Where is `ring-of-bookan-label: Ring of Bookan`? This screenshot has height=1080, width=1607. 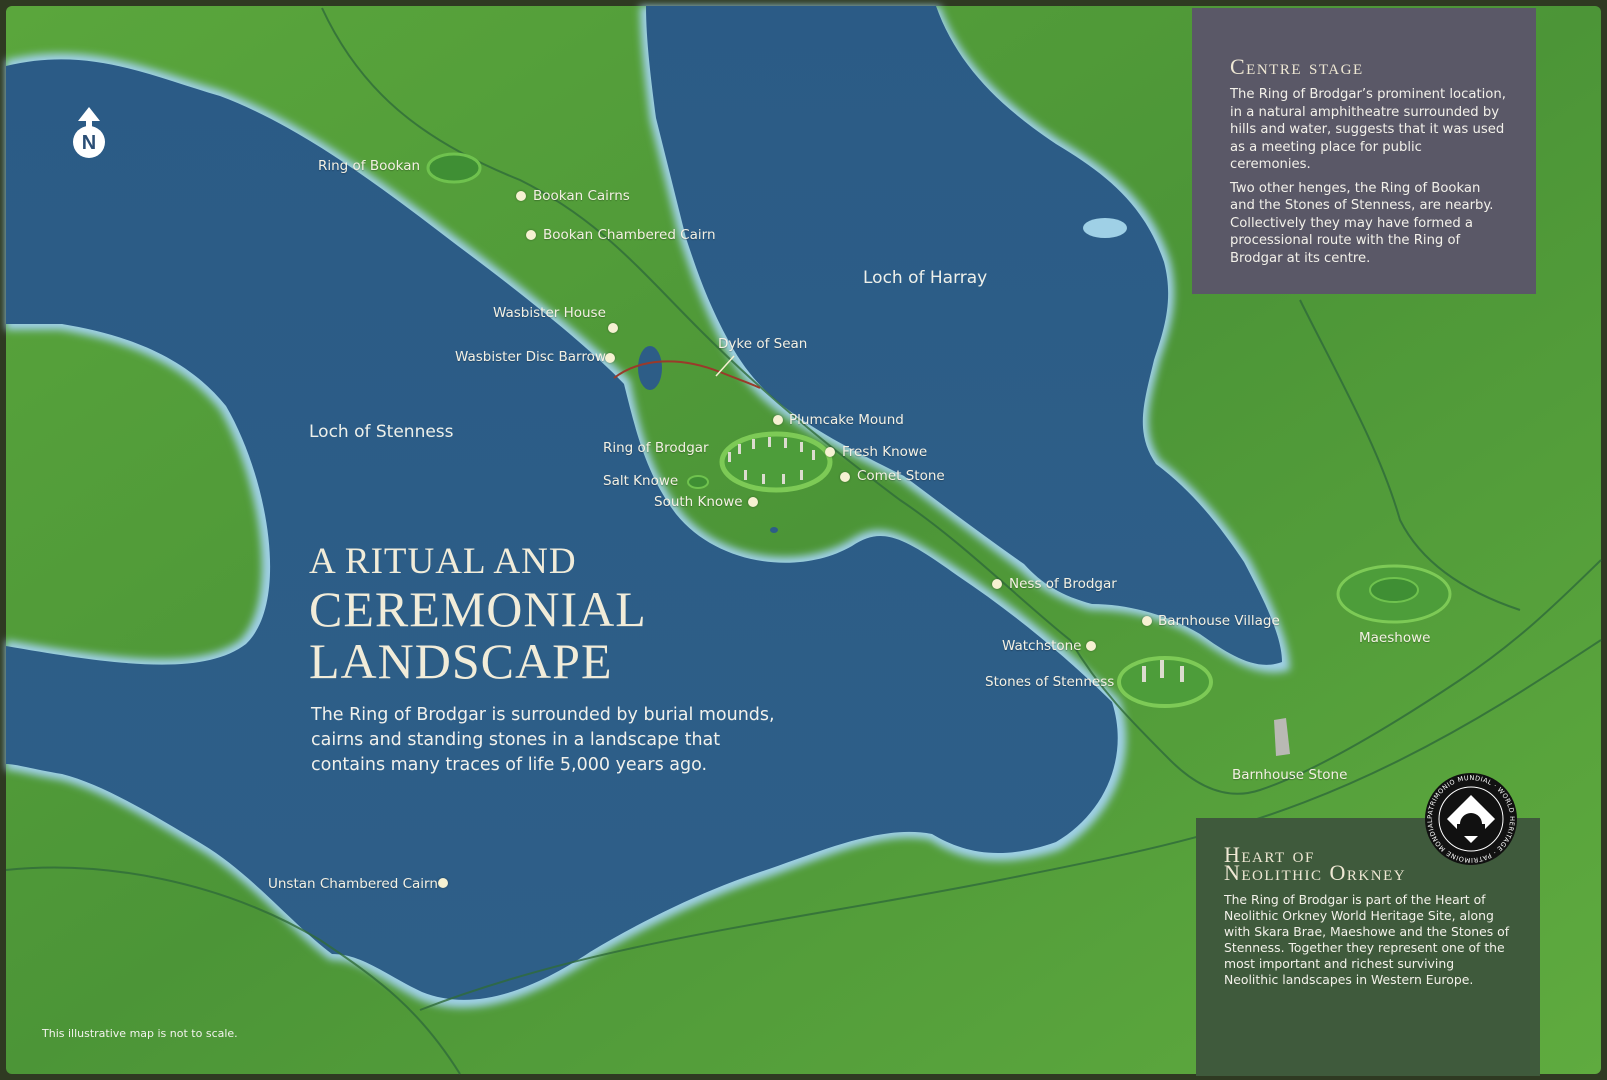 ring-of-bookan-label: Ring of Bookan is located at coordinates (369, 166).